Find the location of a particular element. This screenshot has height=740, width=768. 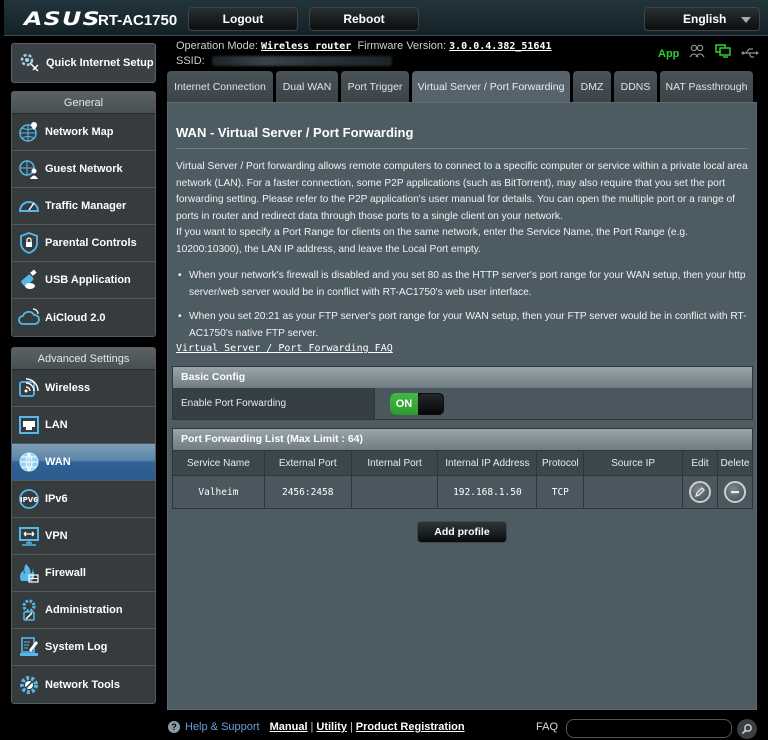

toggle-on-label: ON is located at coordinates (404, 403).